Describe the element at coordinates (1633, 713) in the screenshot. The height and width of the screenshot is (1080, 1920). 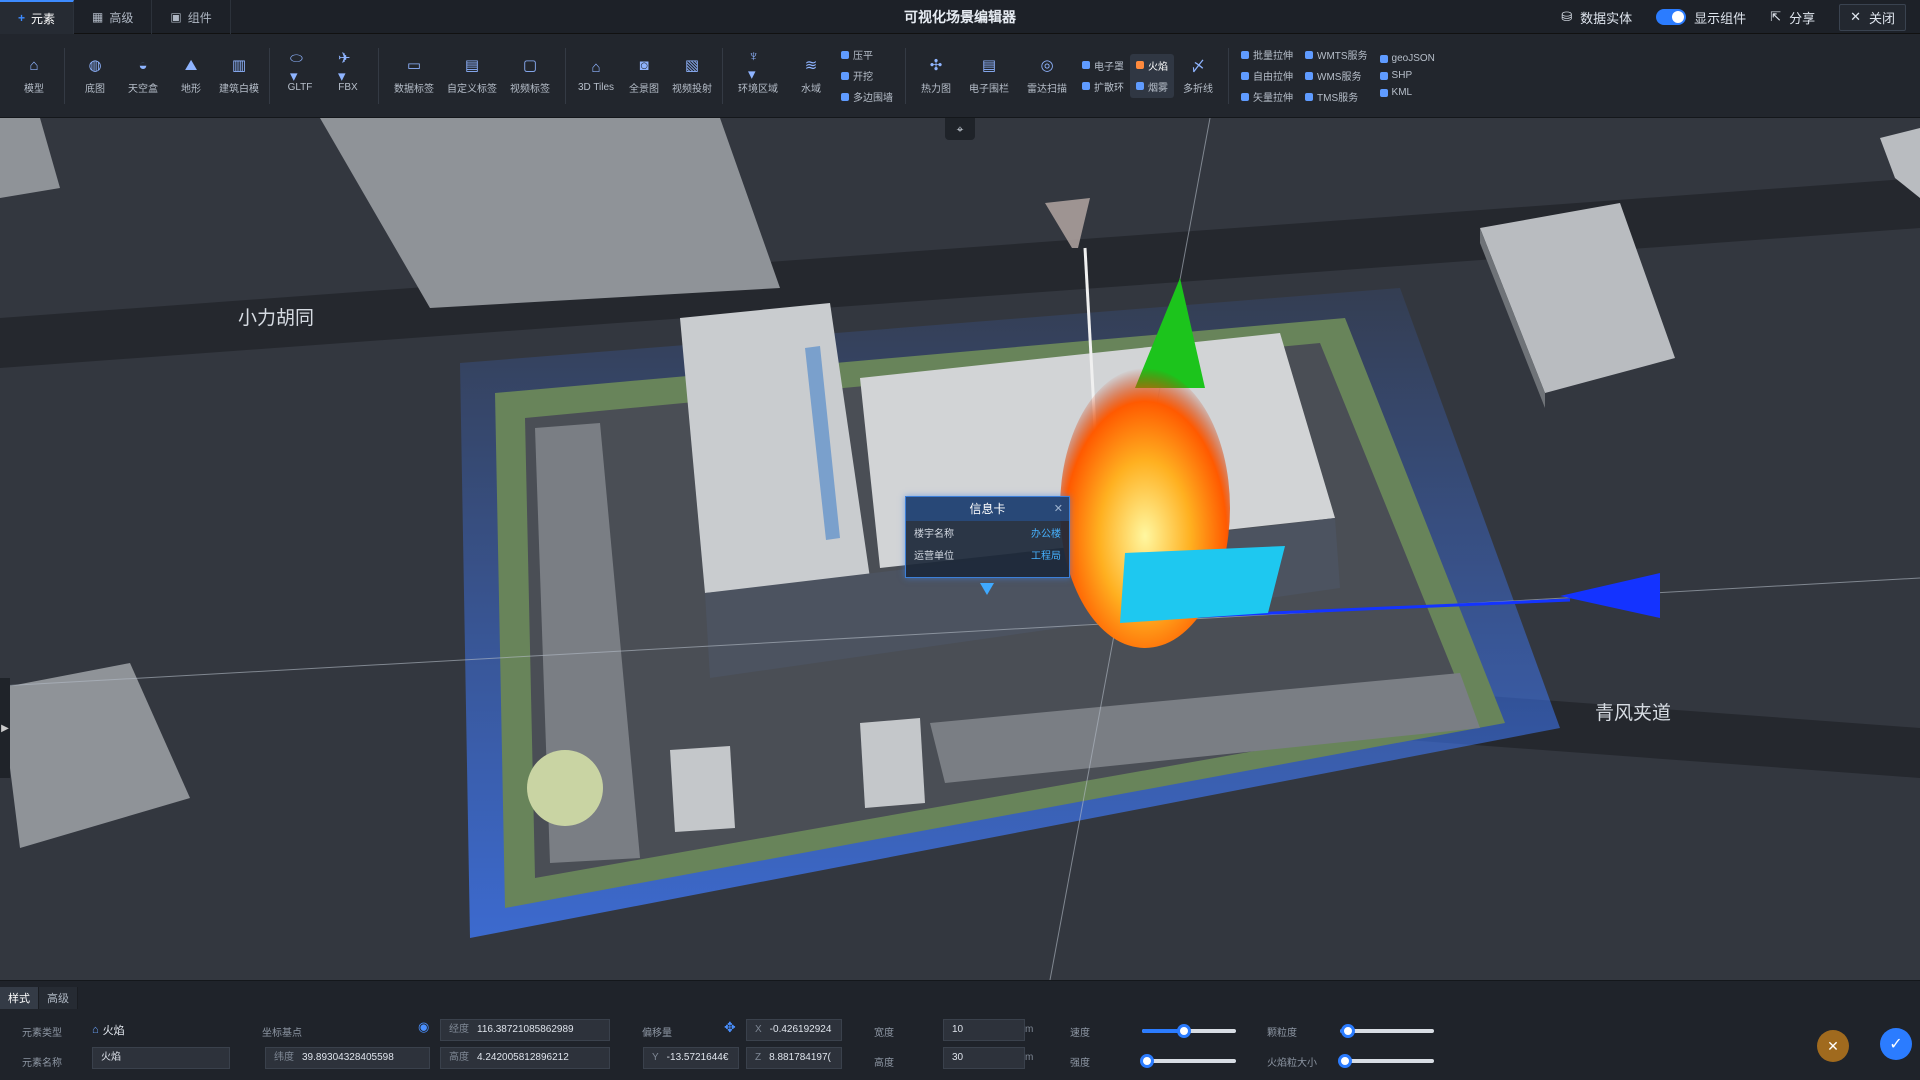
I see `road-label: 青风夹道` at that location.